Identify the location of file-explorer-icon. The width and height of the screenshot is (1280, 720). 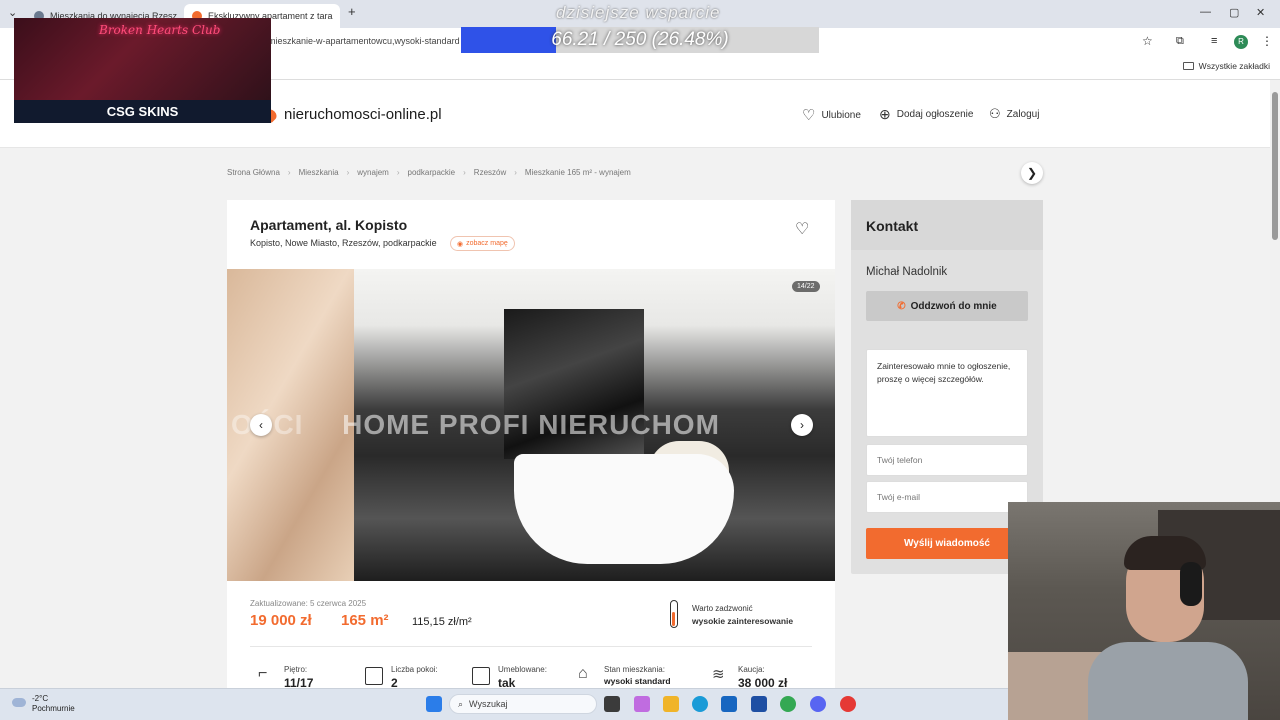
(671, 704).